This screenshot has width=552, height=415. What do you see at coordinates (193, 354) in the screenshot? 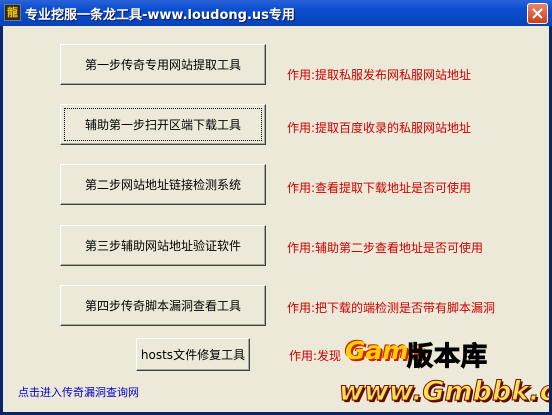
I see `hosts-repair-button: hosts文件修复工具` at bounding box center [193, 354].